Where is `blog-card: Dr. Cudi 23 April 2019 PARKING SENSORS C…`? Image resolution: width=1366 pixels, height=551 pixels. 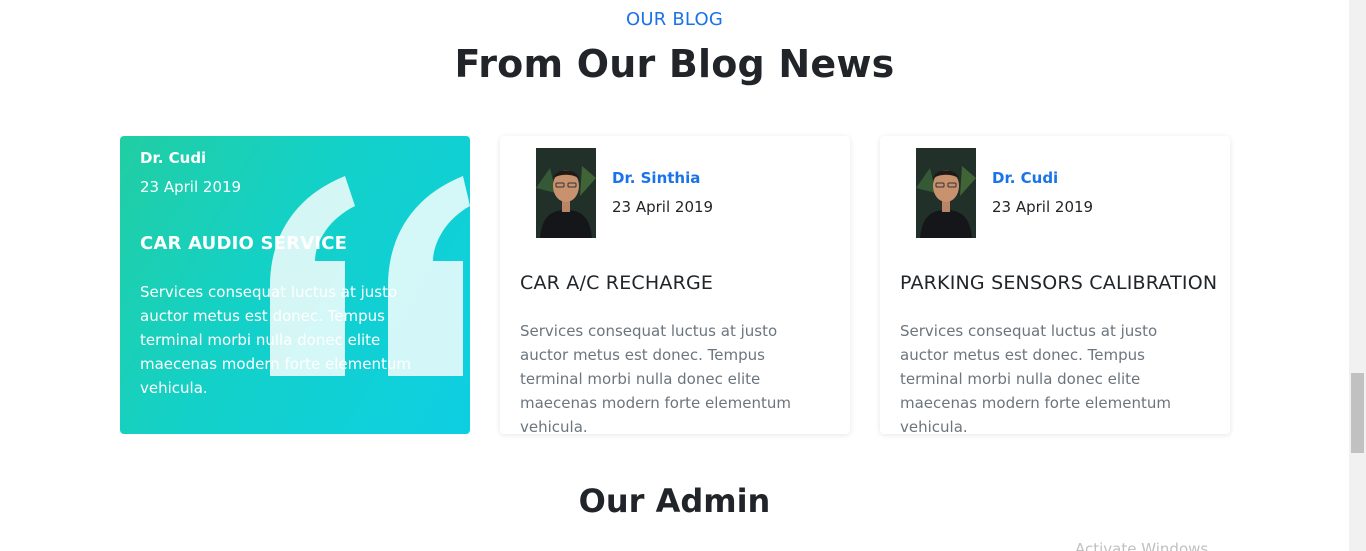 blog-card: Dr. Cudi 23 April 2019 PARKING SENSORS C… is located at coordinates (1055, 285).